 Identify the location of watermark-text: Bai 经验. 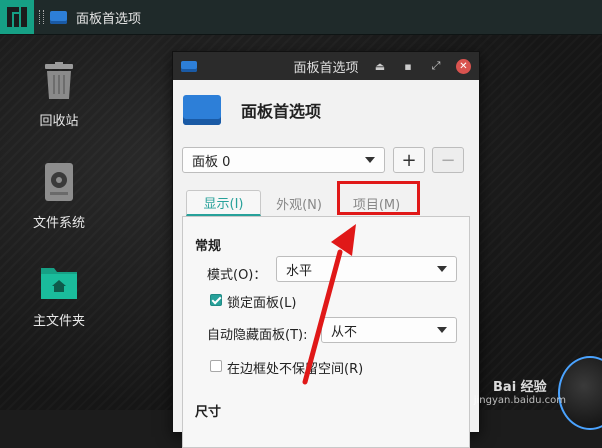
(520, 387).